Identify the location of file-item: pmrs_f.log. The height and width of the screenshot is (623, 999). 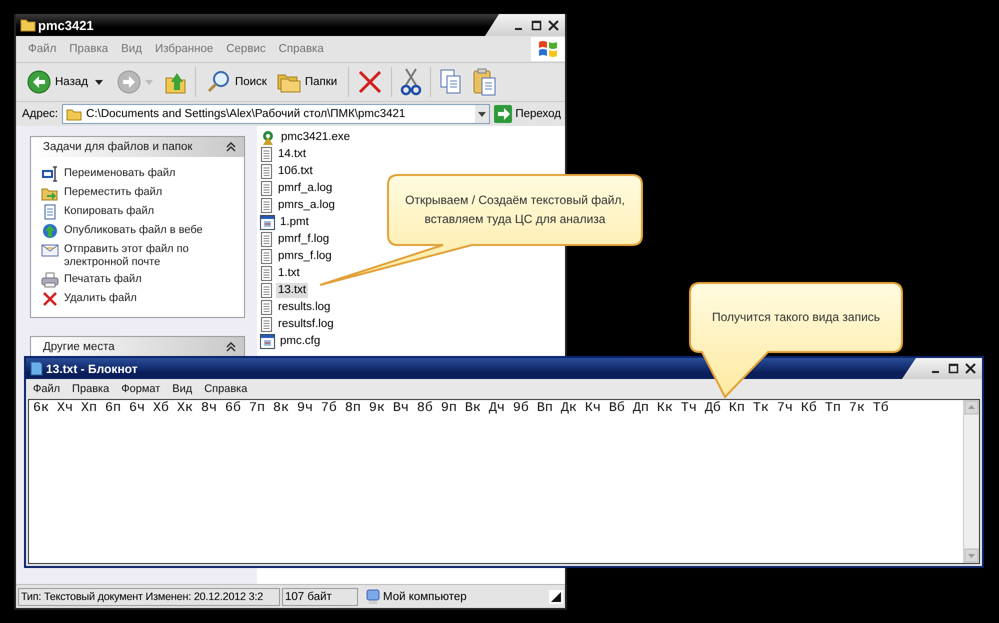
(305, 256).